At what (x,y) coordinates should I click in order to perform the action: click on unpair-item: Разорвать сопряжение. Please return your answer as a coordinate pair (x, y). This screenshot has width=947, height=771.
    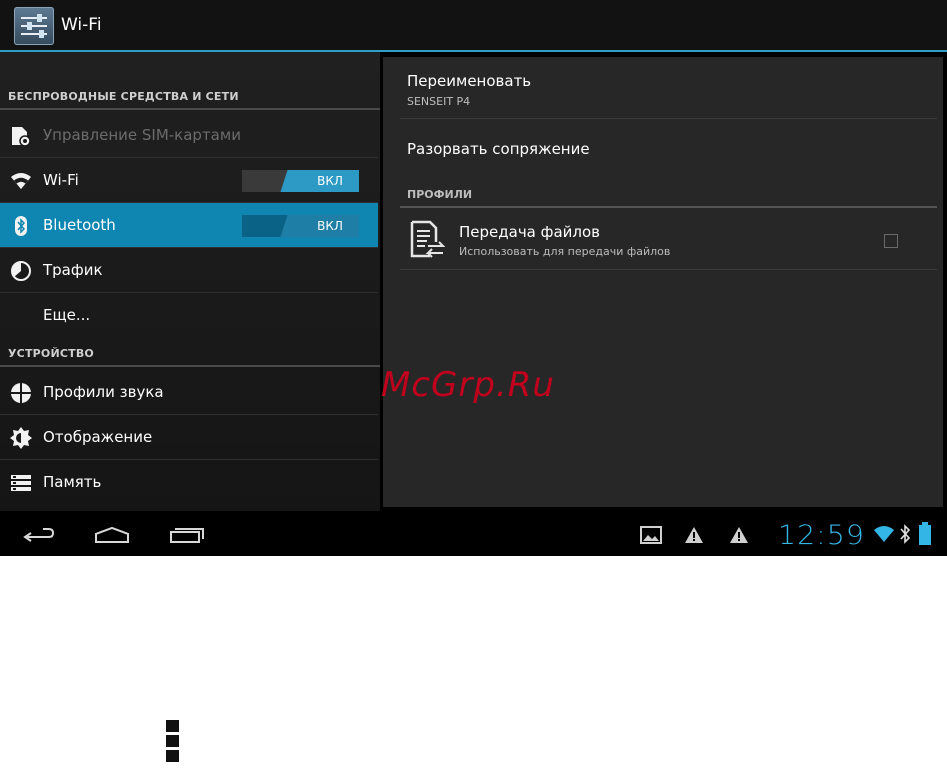
    Looking at the image, I should click on (665, 149).